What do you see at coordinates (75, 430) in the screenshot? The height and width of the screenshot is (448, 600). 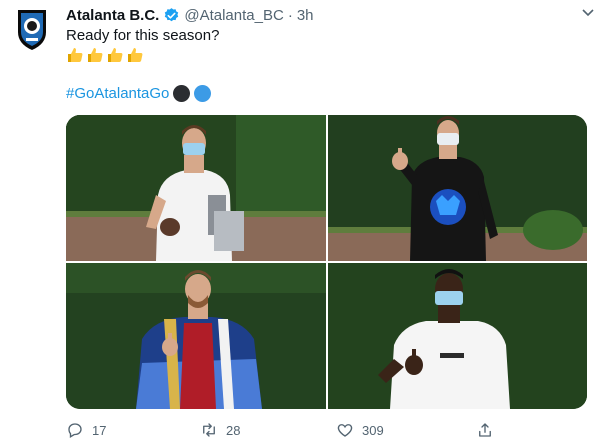 I see `reply-icon` at bounding box center [75, 430].